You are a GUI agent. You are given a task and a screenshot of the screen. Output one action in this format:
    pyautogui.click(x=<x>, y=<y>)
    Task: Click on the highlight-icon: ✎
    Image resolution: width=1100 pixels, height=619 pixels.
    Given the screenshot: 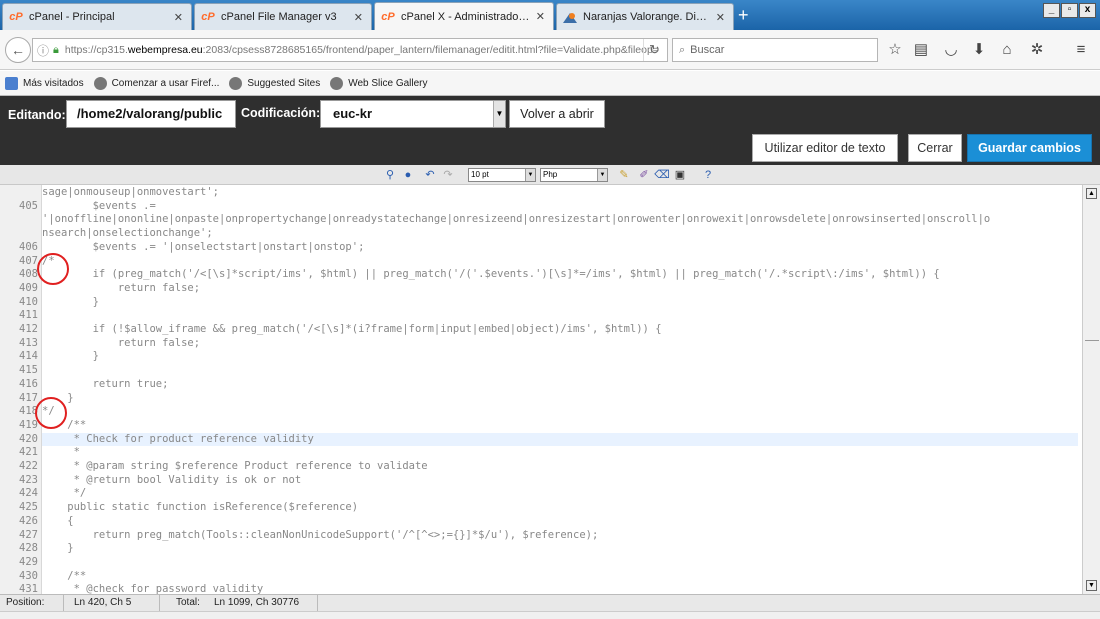 What is the action you would take?
    pyautogui.click(x=624, y=175)
    